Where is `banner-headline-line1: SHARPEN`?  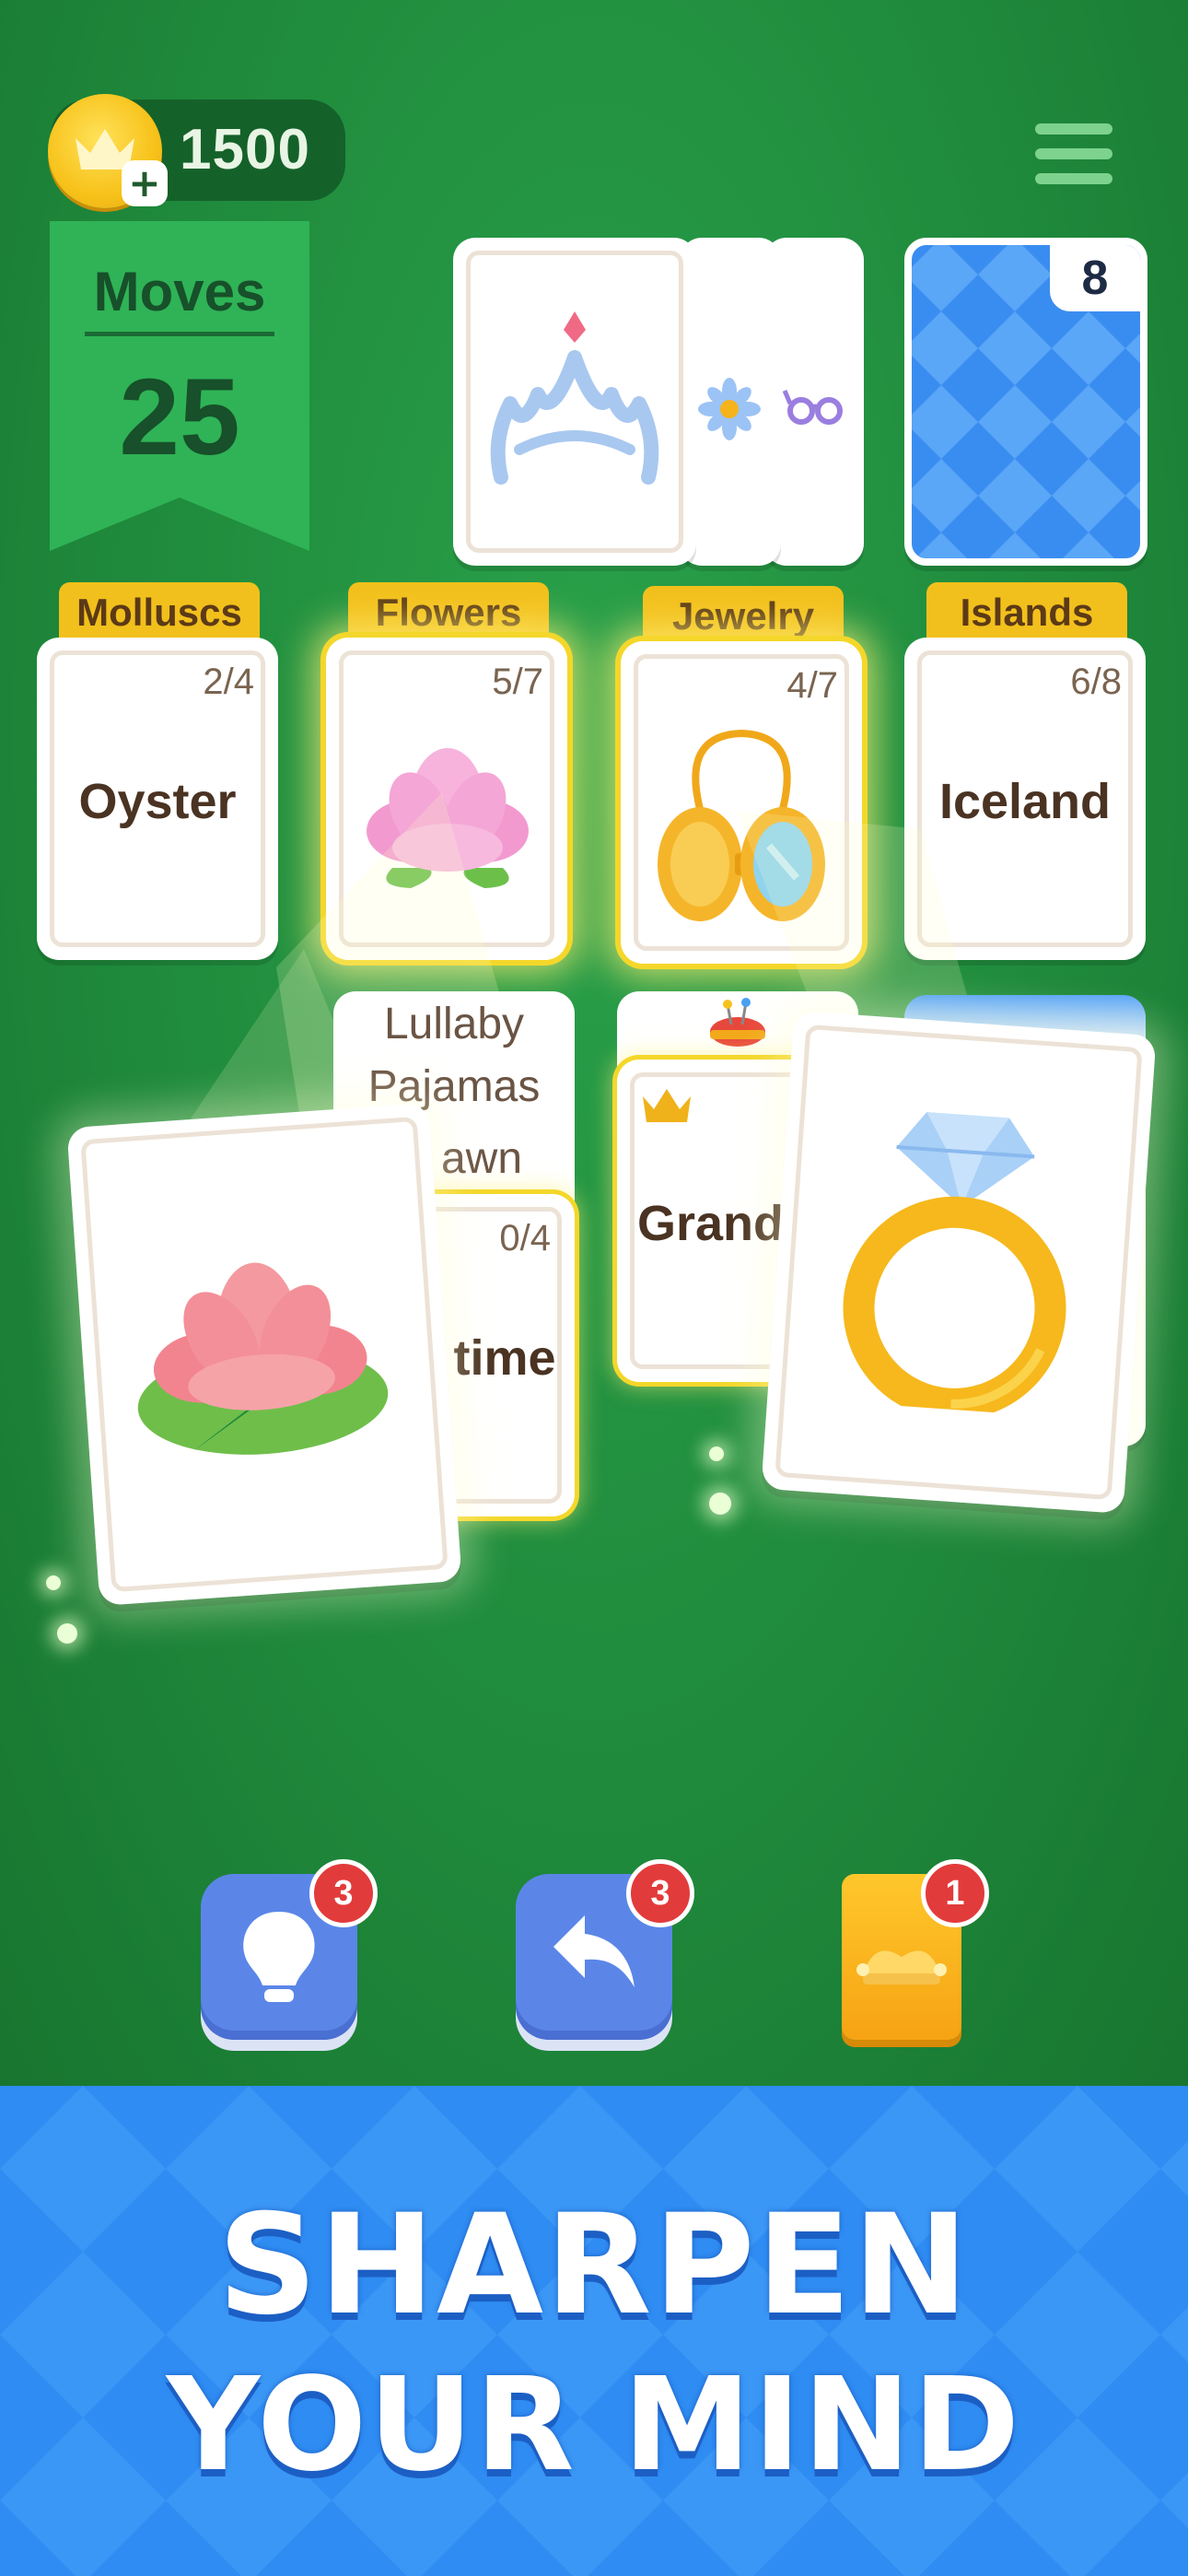
banner-headline-line1: SHARPEN is located at coordinates (594, 2265).